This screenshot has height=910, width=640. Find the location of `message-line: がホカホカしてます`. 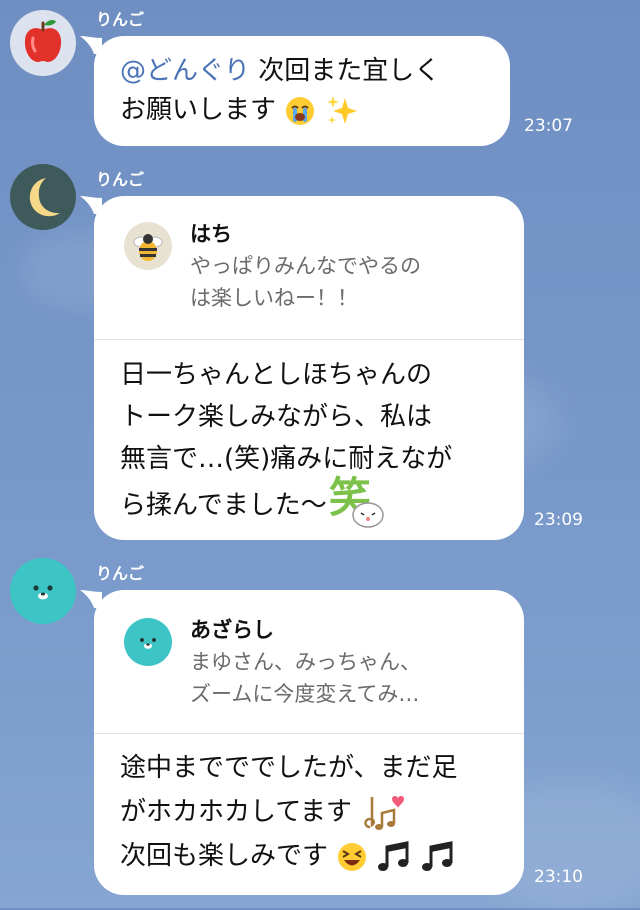

message-line: がホカホカしてます is located at coordinates (236, 812).